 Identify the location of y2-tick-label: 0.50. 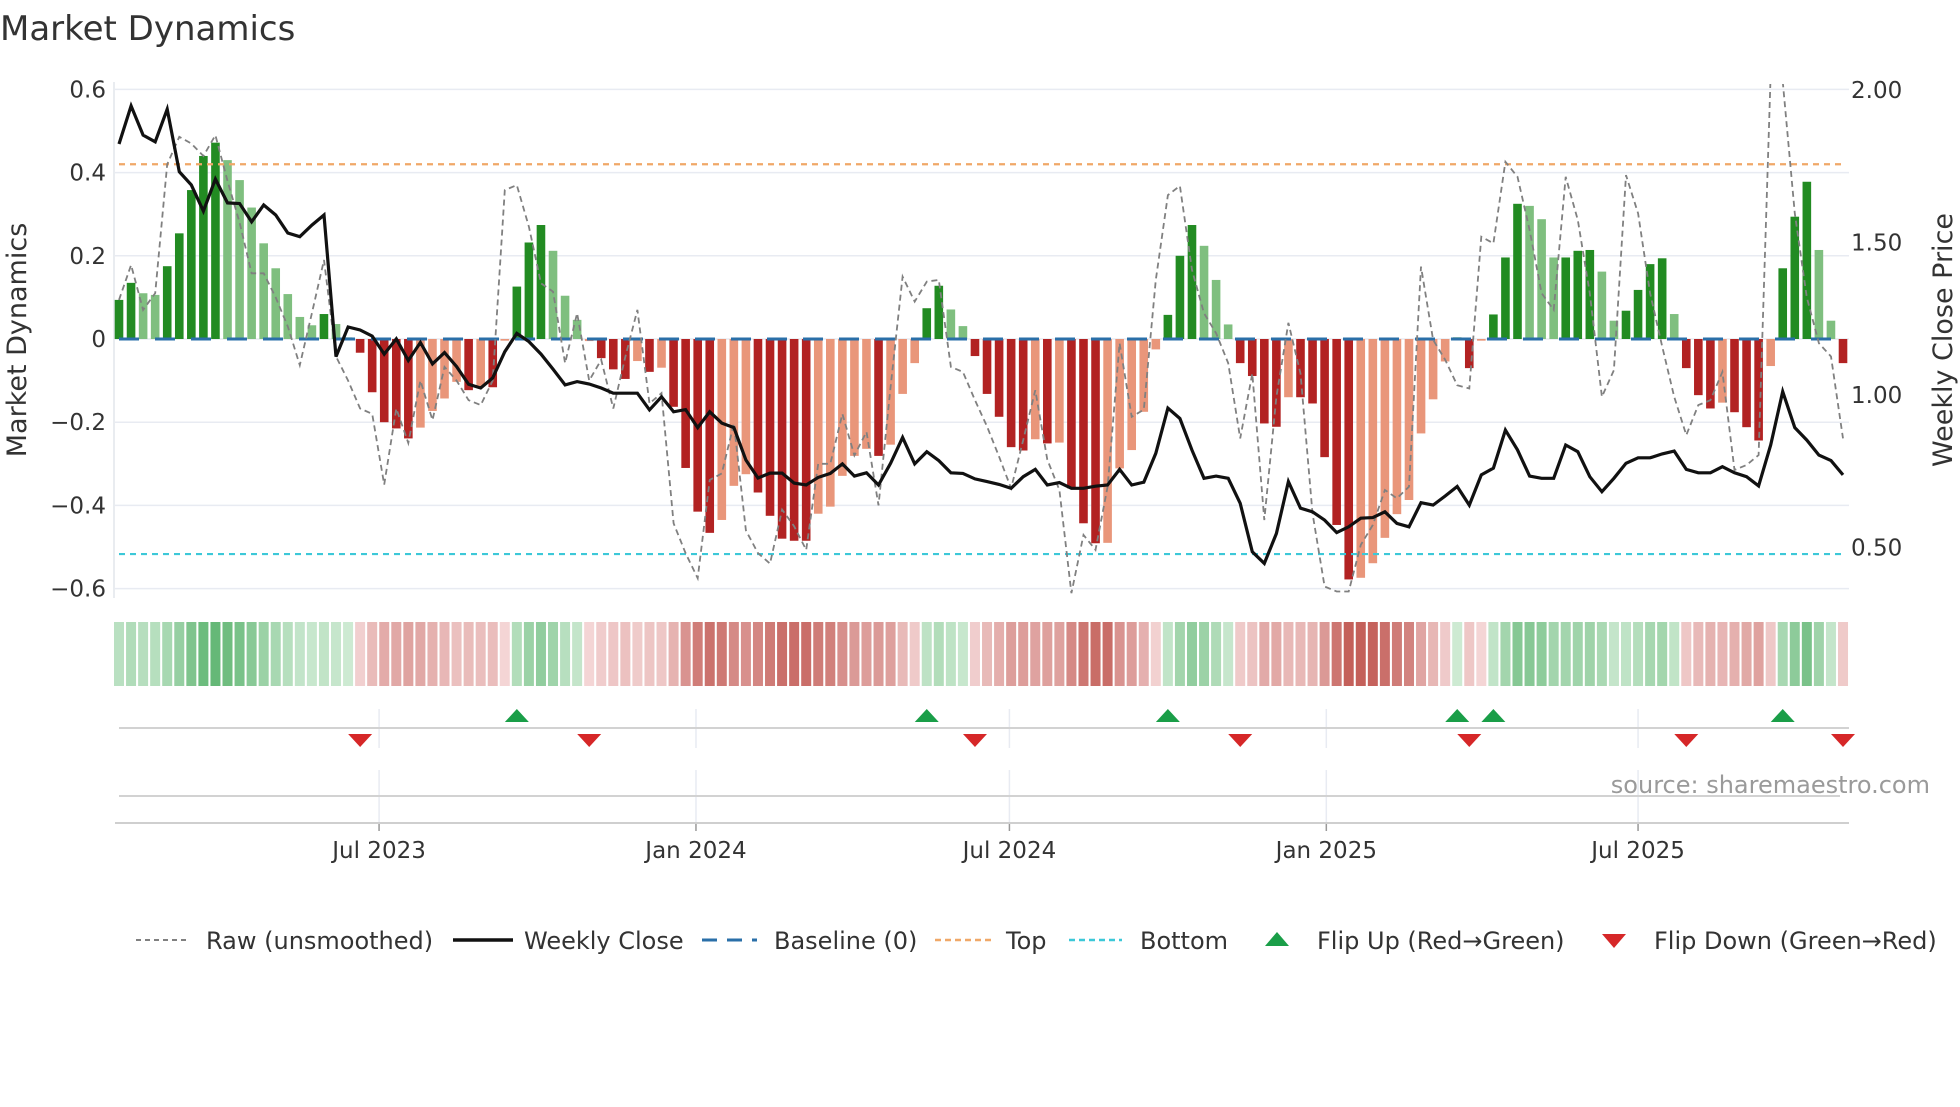
(1876, 549).